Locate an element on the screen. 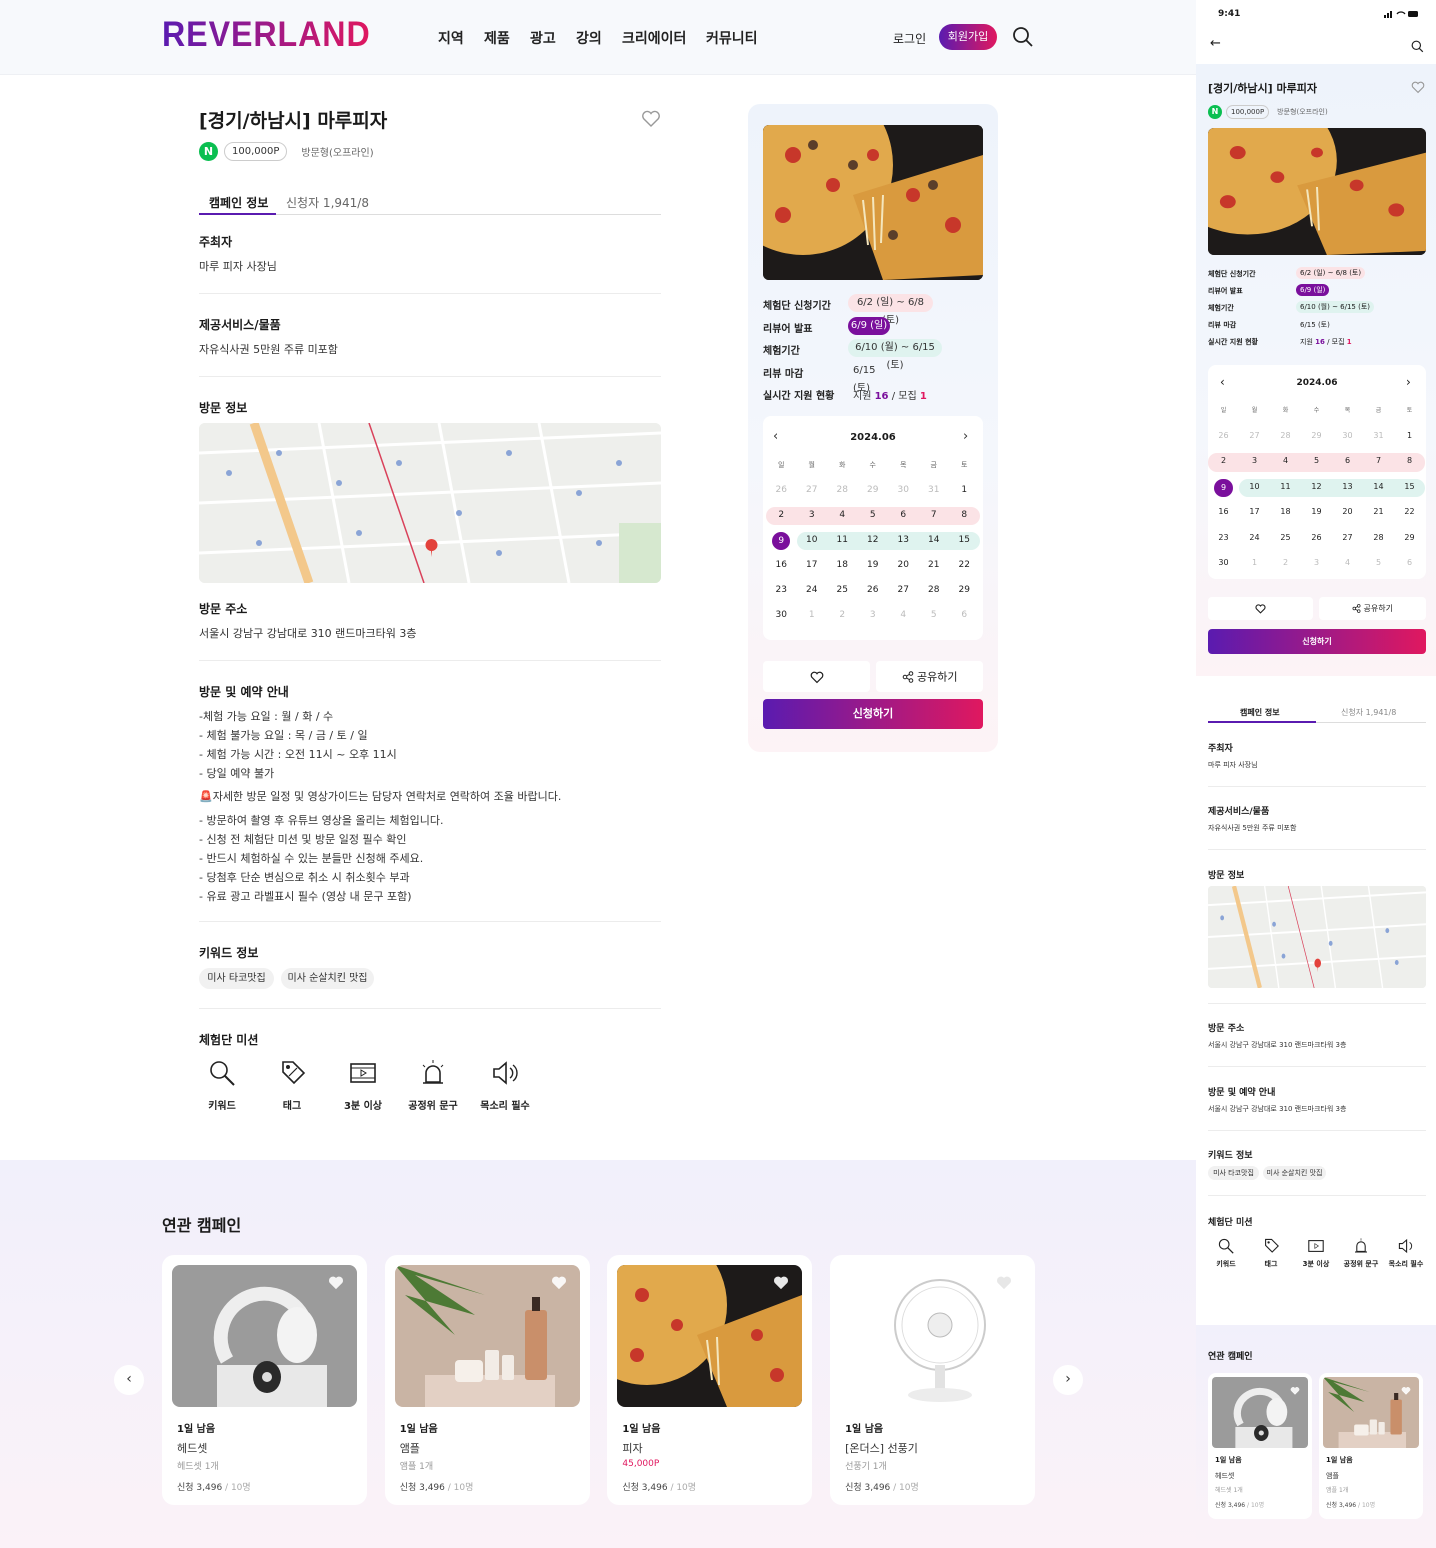 This screenshot has height=1548, width=1436. related-card: 1일 남음 헤드셋 헤드셋 1개 신청 3,496 / 10명 is located at coordinates (264, 1380).